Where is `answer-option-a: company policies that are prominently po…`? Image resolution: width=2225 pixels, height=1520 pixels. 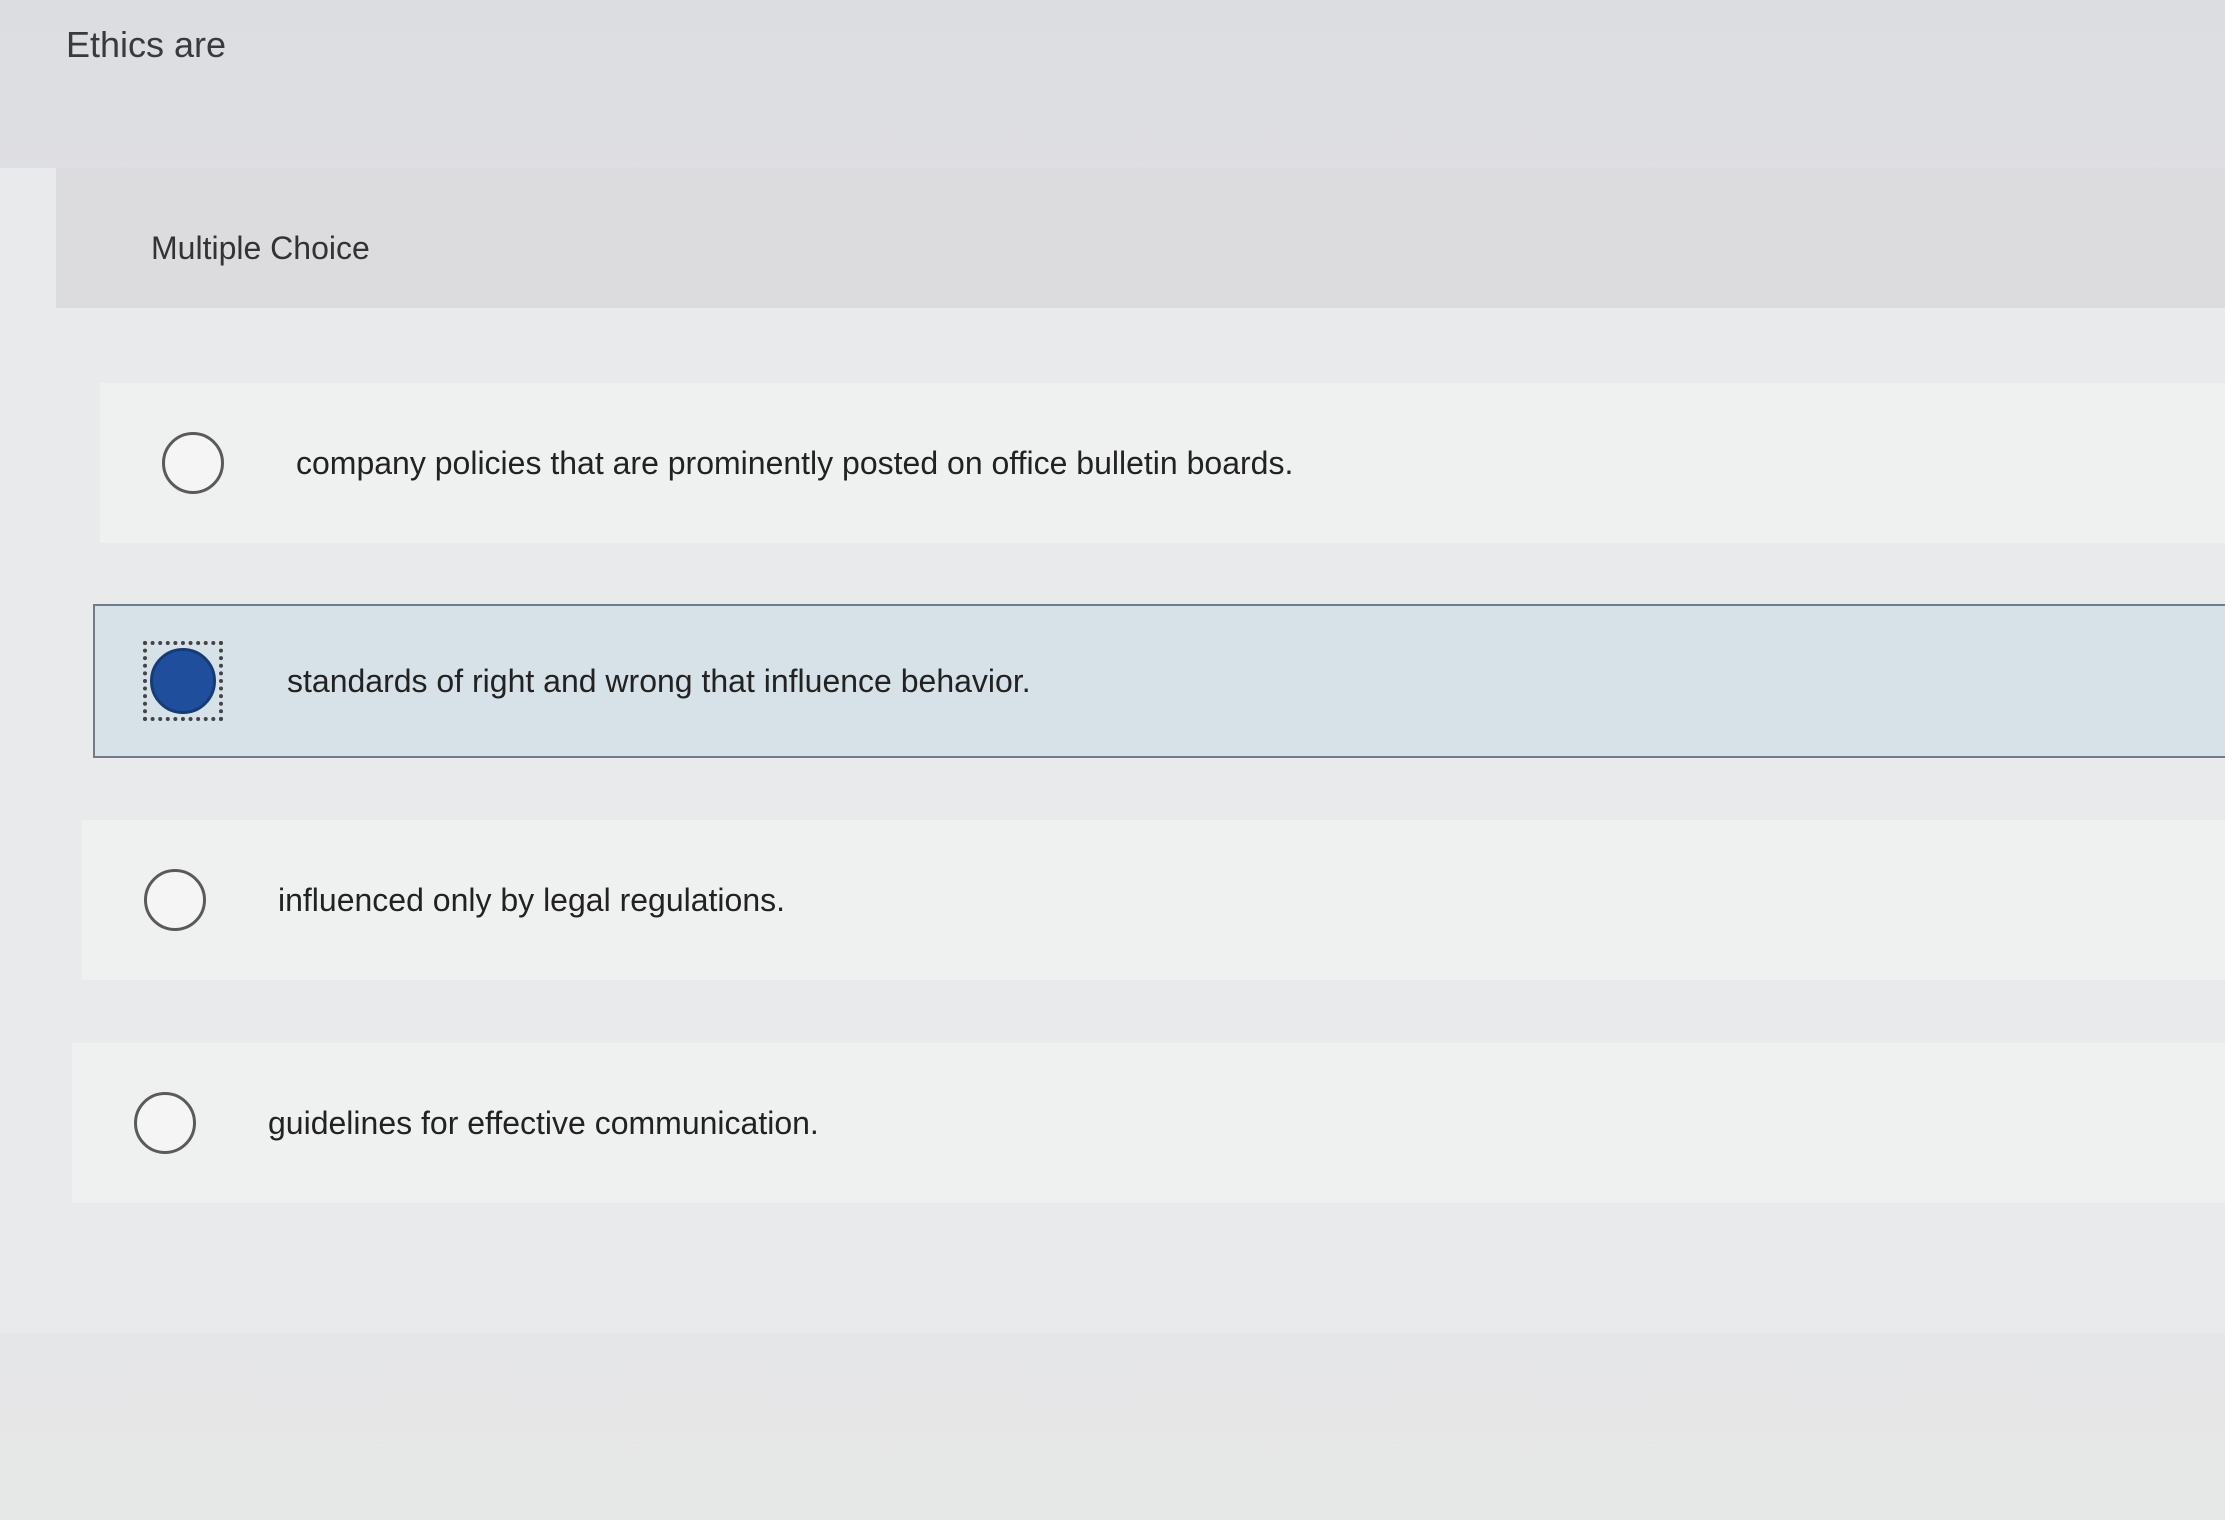
answer-option-a: company policies that are prominently po… is located at coordinates (1162, 463).